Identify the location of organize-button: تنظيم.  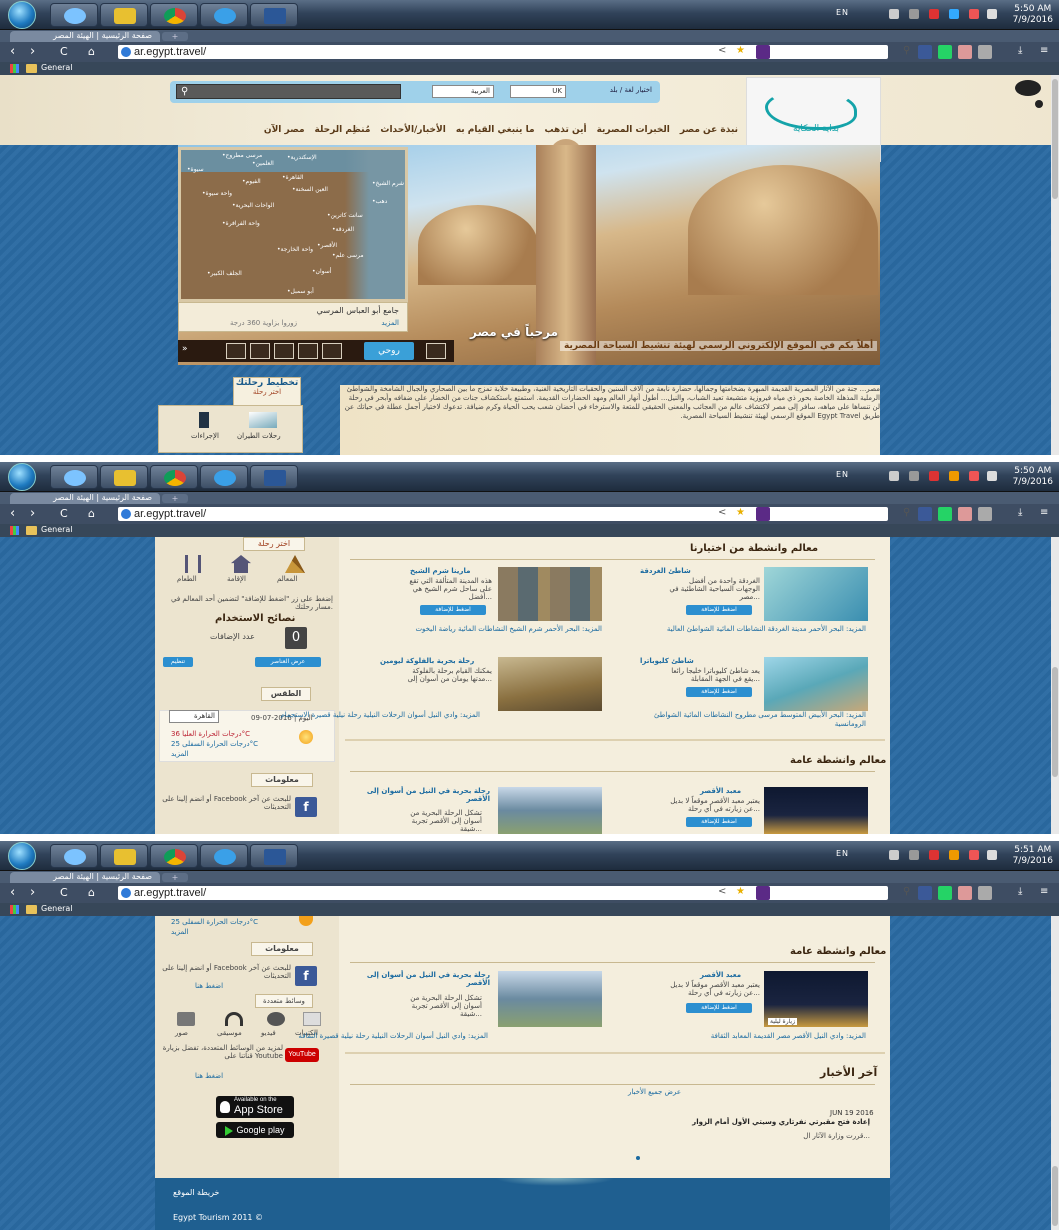
(178, 662).